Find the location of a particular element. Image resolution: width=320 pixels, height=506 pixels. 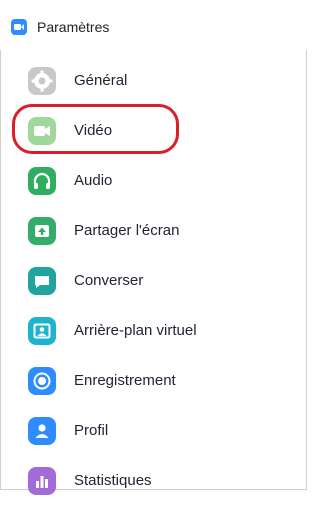

video-camera-icon is located at coordinates (42, 131).